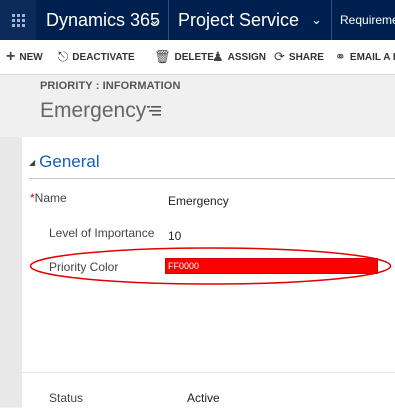 The width and height of the screenshot is (395, 408). I want to click on email-label: EMAIL A L, so click(372, 57).